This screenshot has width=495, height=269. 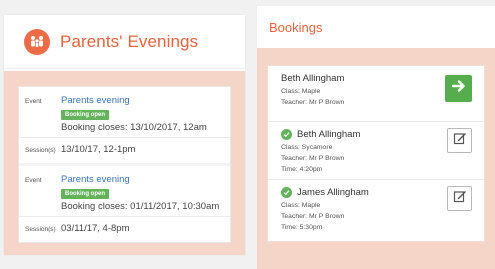 What do you see at coordinates (95, 228) in the screenshot?
I see `session-value: 03/11/17, 4-8pm` at bounding box center [95, 228].